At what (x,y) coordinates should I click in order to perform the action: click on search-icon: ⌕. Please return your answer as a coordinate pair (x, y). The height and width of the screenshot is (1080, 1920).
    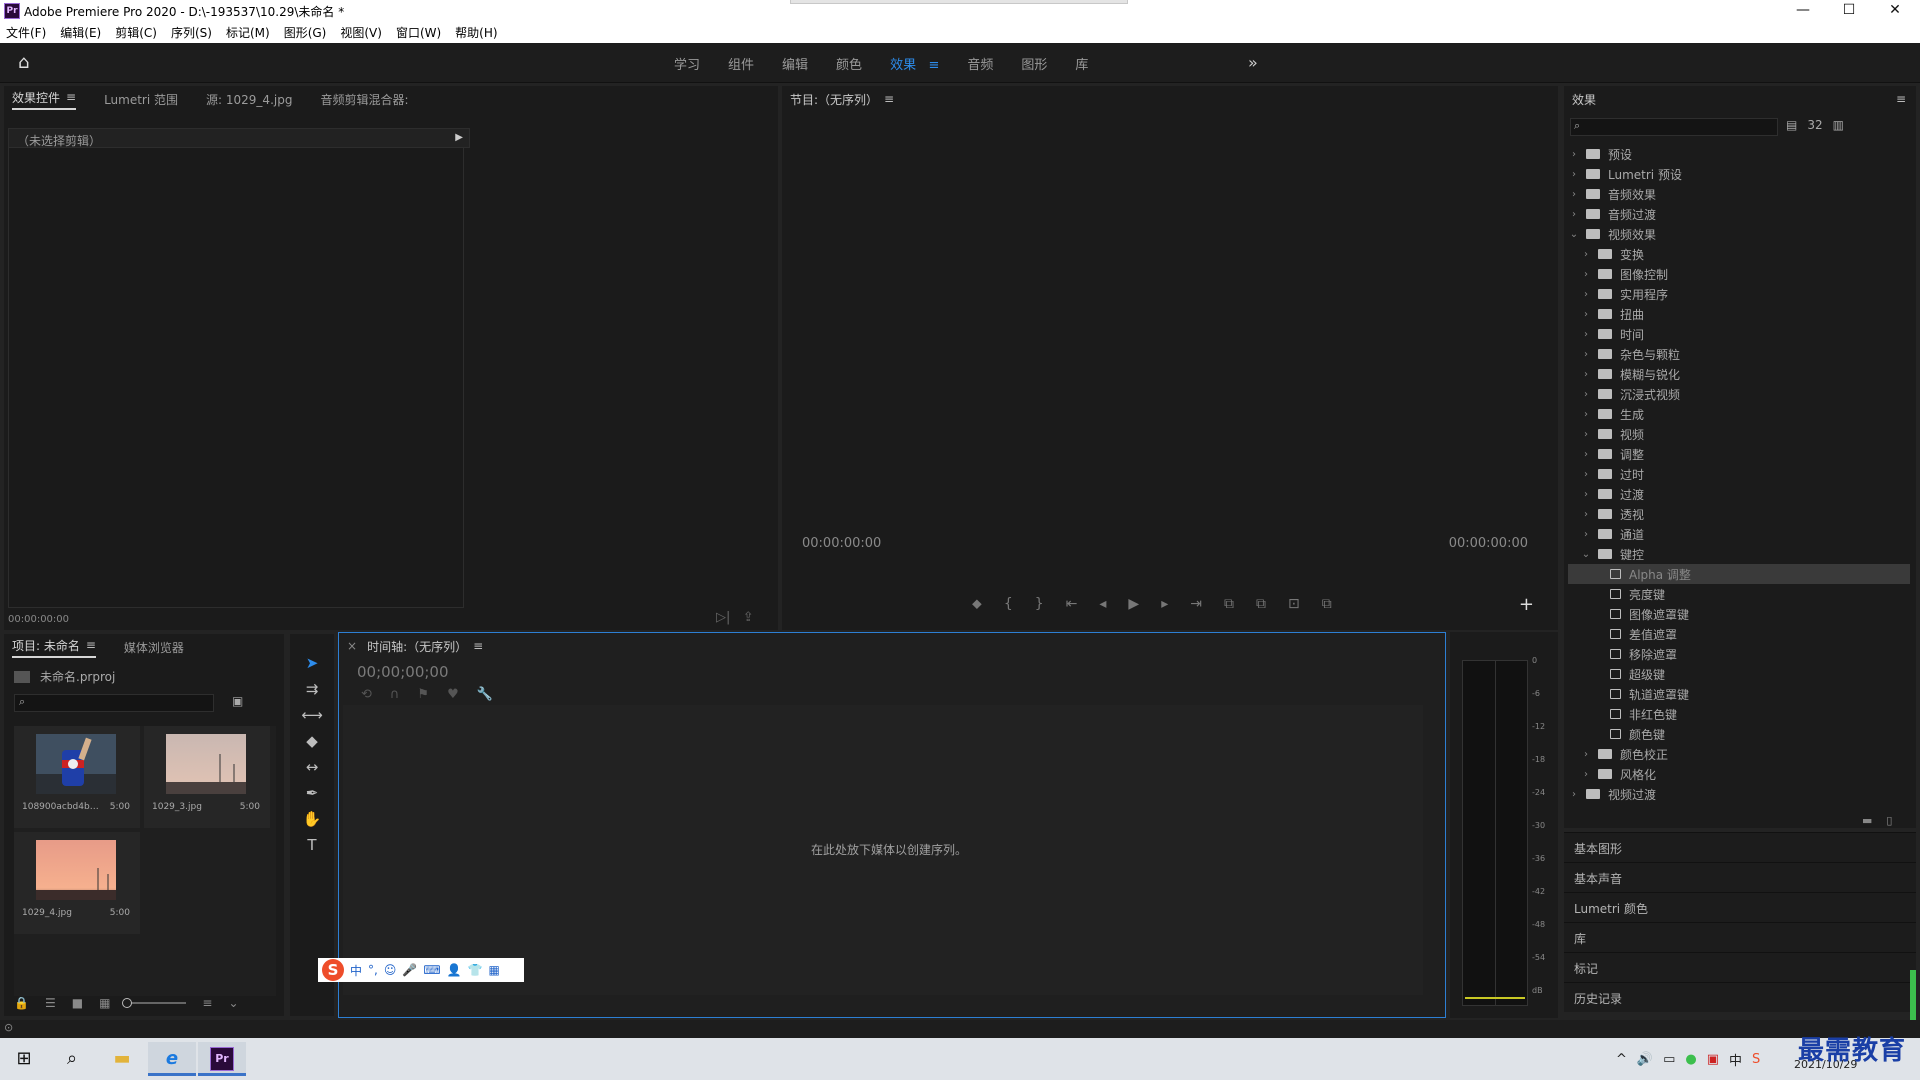
    Looking at the image, I should click on (72, 1059).